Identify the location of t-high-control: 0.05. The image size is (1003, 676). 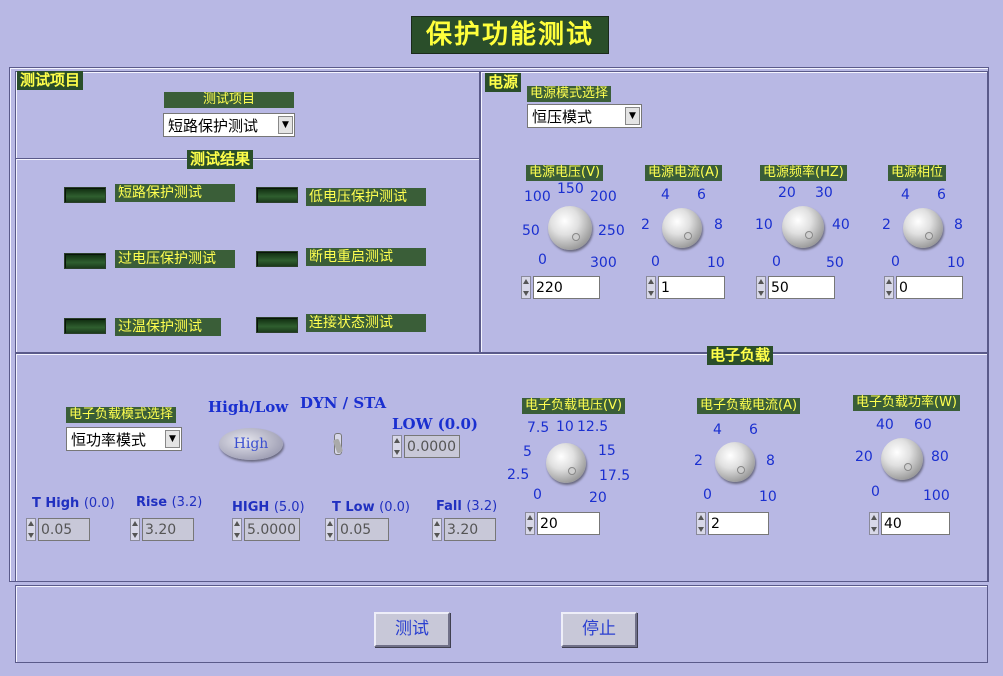
(58, 529).